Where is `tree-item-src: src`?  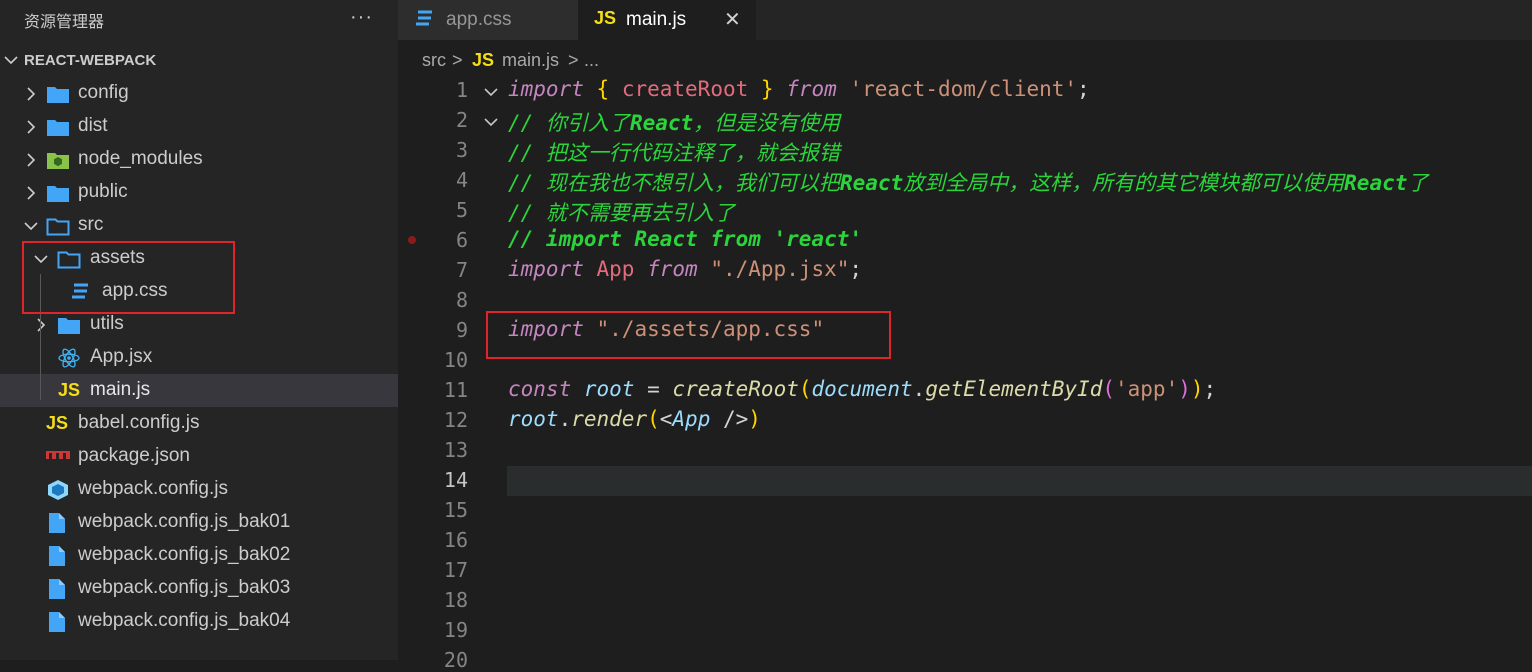 tree-item-src: src is located at coordinates (199, 225).